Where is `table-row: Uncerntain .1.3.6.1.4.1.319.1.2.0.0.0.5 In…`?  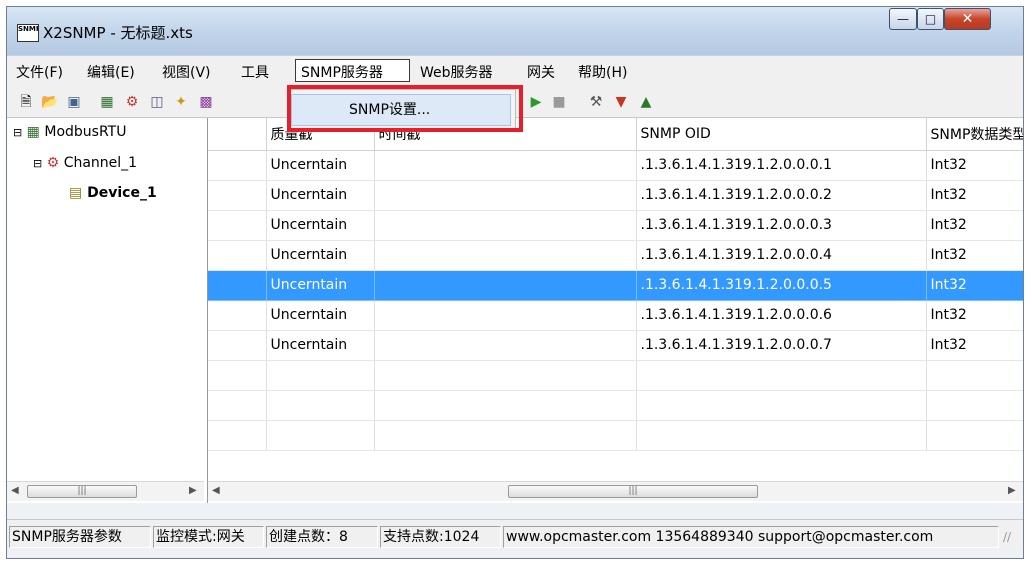 table-row: Uncerntain .1.3.6.1.4.1.319.1.2.0.0.0.5 In… is located at coordinates (615, 285).